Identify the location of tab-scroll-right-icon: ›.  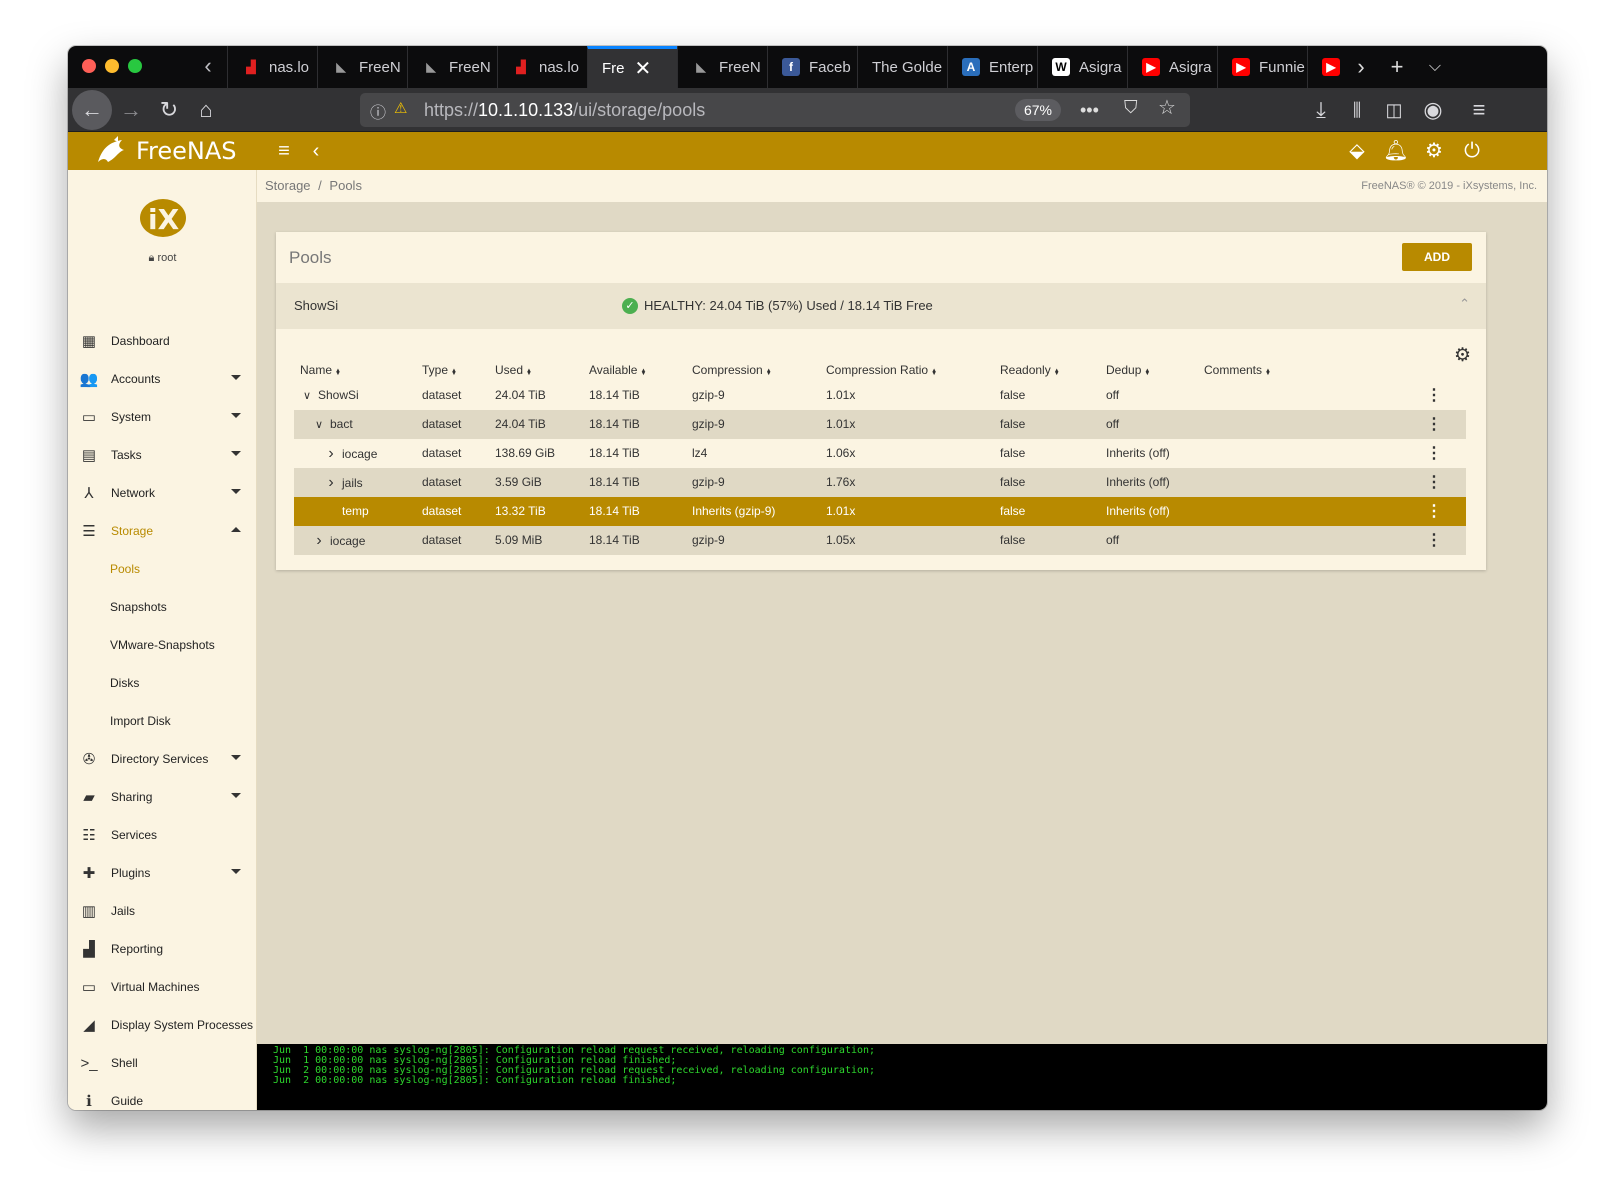
(1361, 67).